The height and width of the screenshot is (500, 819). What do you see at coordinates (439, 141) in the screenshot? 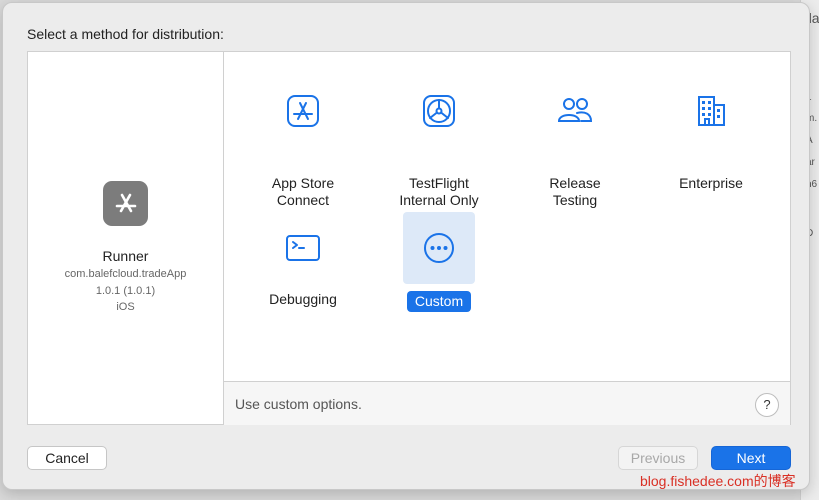
I see `option-testflight: TestFlight Internal Only` at bounding box center [439, 141].